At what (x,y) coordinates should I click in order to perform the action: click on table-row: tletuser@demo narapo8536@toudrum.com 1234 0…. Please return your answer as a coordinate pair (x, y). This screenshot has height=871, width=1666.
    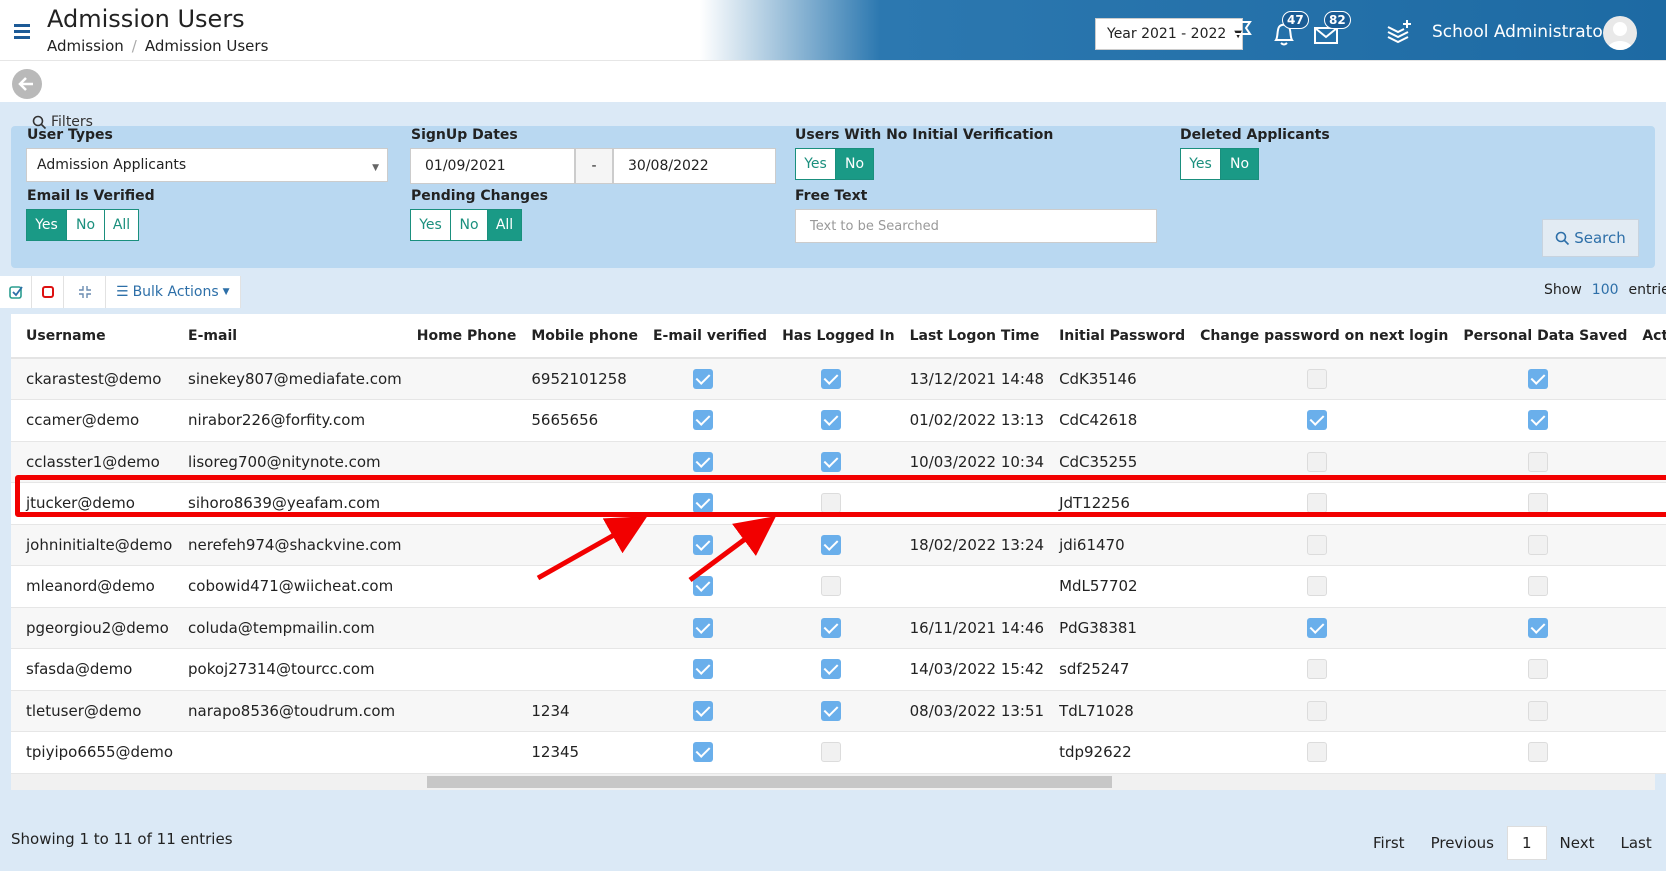
    Looking at the image, I should click on (838, 711).